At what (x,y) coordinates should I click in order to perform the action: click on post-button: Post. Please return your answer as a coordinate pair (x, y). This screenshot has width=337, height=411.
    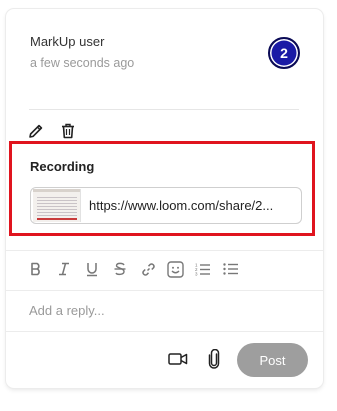
    Looking at the image, I should click on (272, 360).